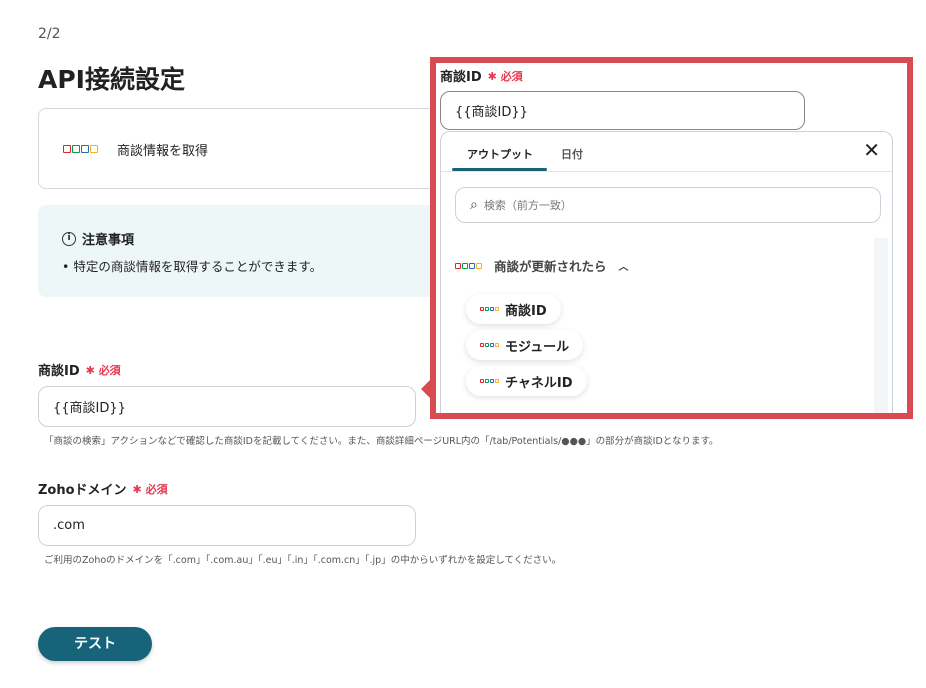  What do you see at coordinates (248, 148) in the screenshot?
I see `action-card: 商談情報を取得` at bounding box center [248, 148].